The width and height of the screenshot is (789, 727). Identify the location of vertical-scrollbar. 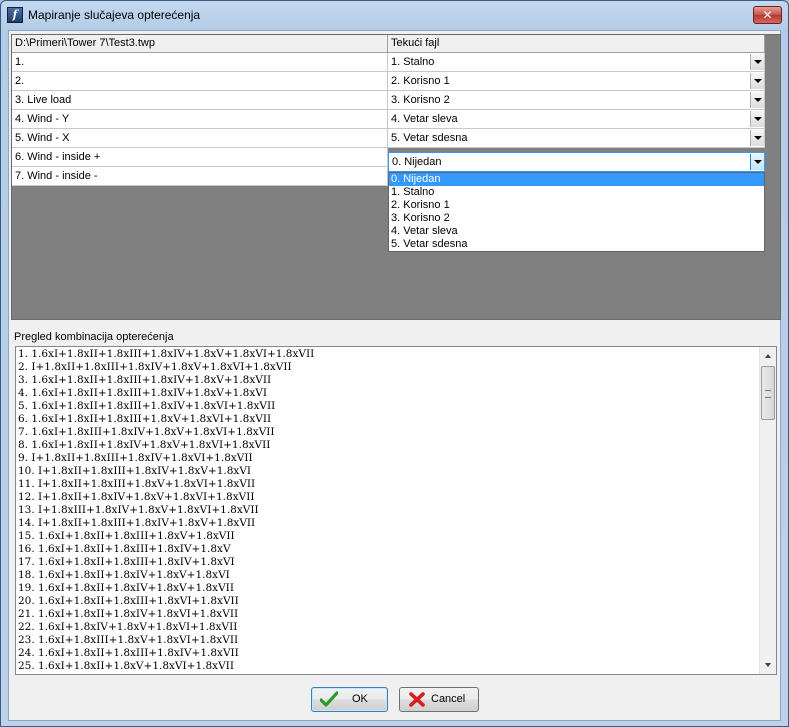
(767, 510).